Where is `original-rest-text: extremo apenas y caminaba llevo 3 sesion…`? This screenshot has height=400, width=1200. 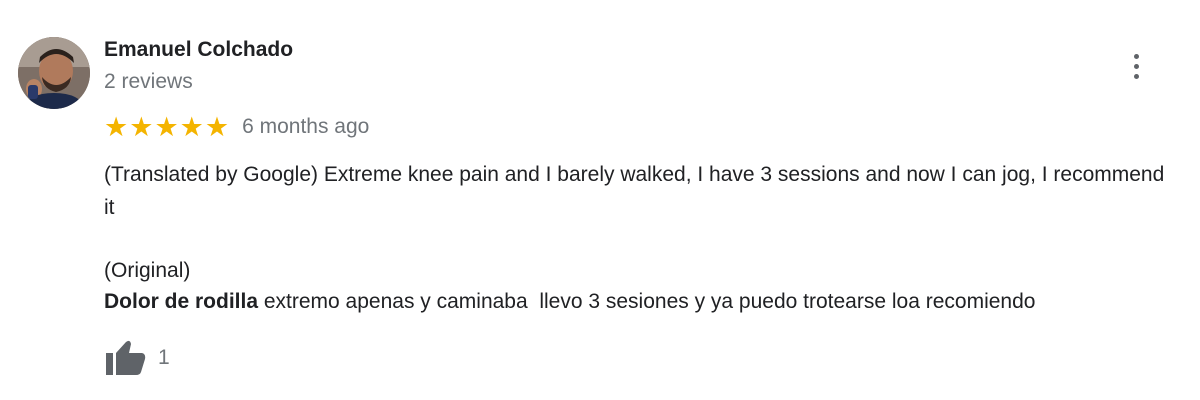
original-rest-text: extremo apenas y caminaba llevo 3 sesion… is located at coordinates (647, 301).